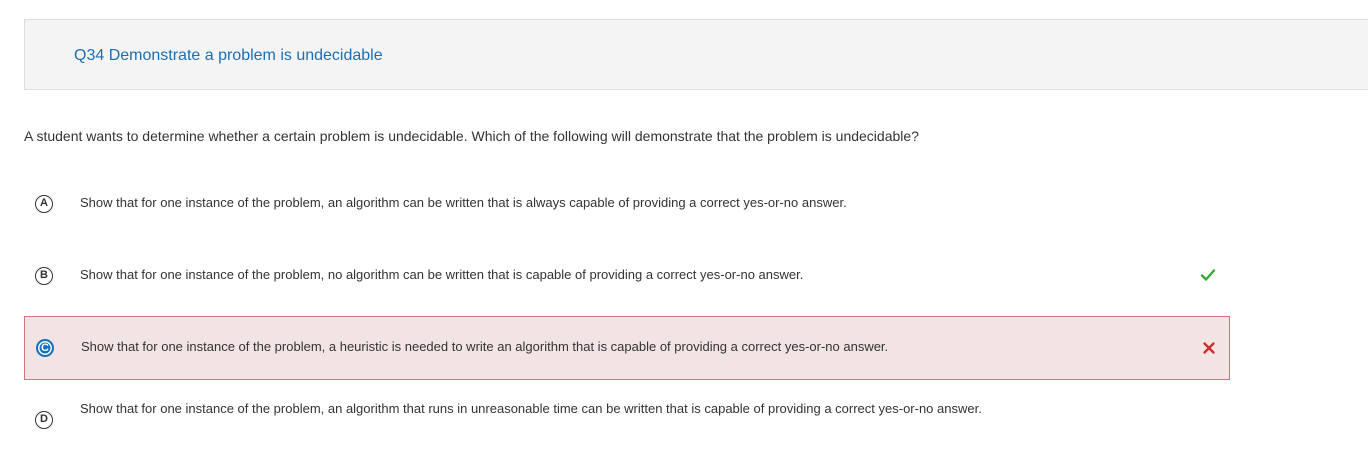 Image resolution: width=1368 pixels, height=463 pixels. What do you see at coordinates (44, 204) in the screenshot?
I see `option-letter-badge: A` at bounding box center [44, 204].